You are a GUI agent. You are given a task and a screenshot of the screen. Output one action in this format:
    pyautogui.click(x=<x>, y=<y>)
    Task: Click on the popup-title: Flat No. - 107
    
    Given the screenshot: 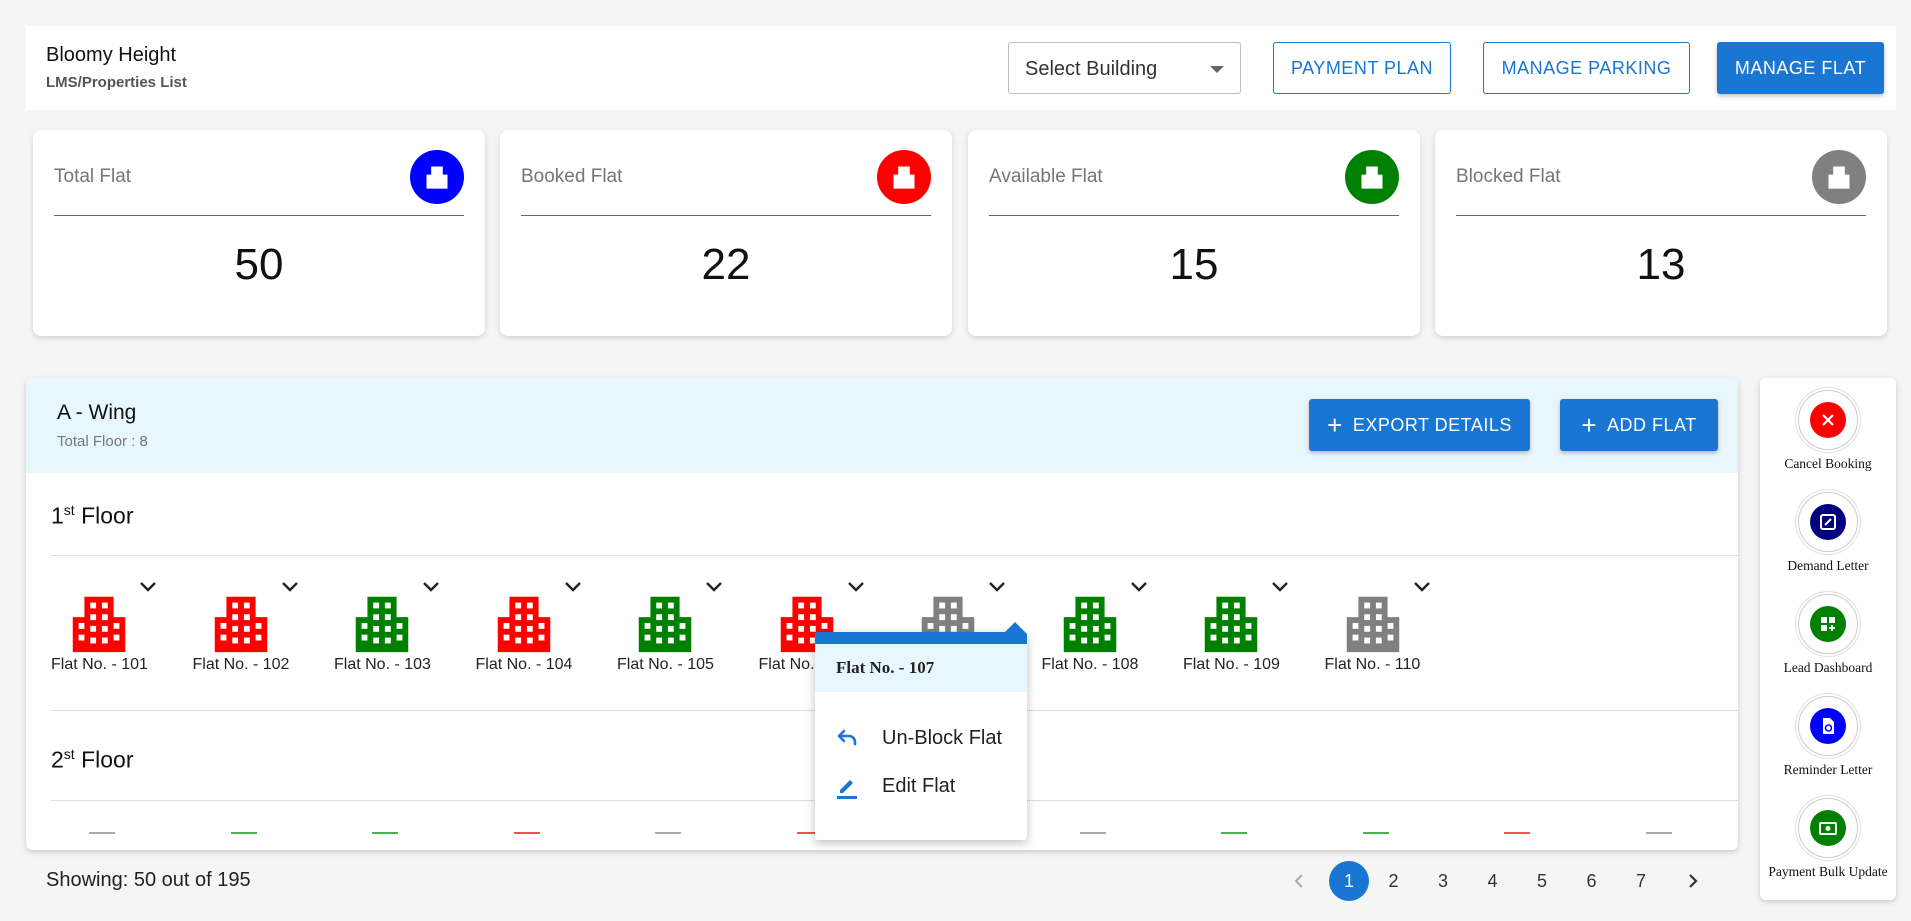 What is the action you would take?
    pyautogui.click(x=885, y=667)
    